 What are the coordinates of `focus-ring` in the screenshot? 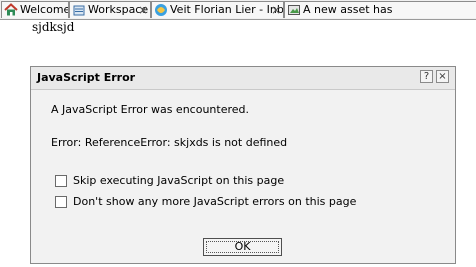 It's located at (242, 247).